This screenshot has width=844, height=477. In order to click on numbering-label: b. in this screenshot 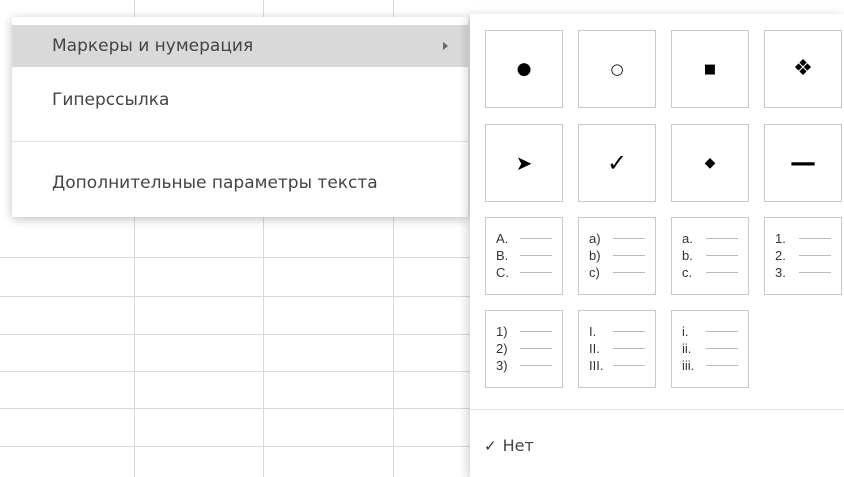, I will do `click(687, 255)`.